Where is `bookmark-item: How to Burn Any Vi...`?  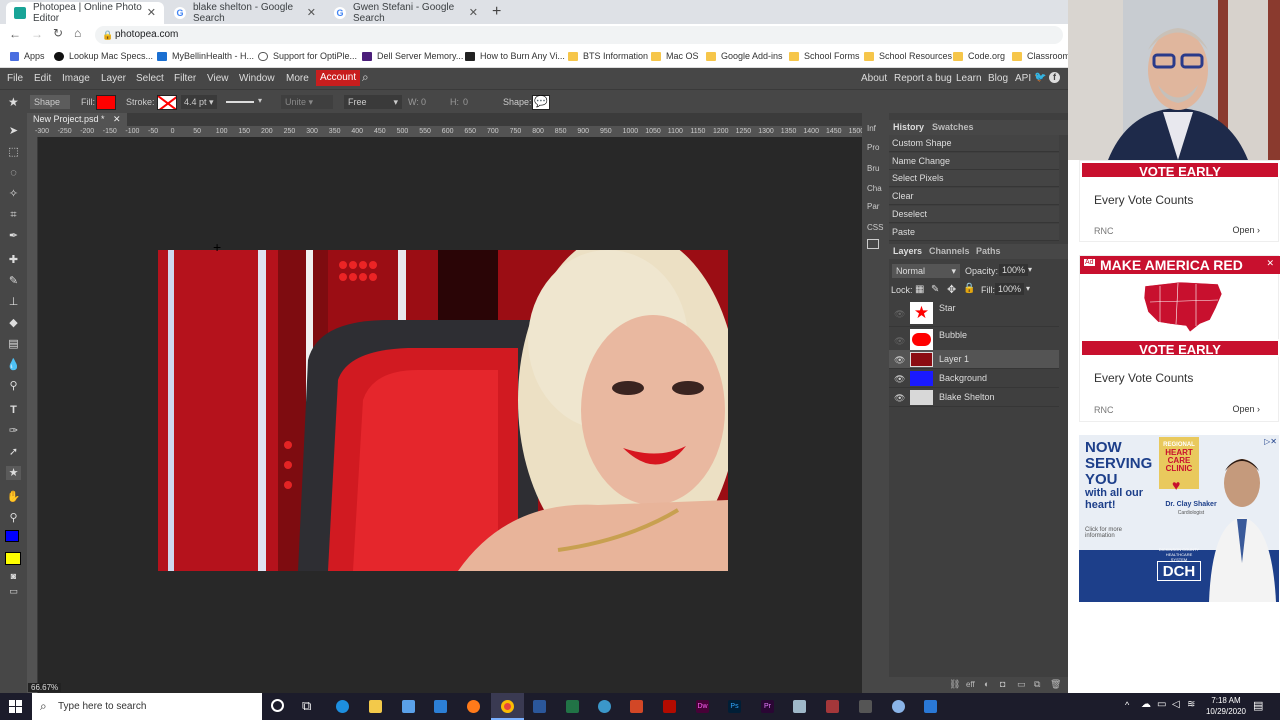 bookmark-item: How to Burn Any Vi... is located at coordinates (515, 56).